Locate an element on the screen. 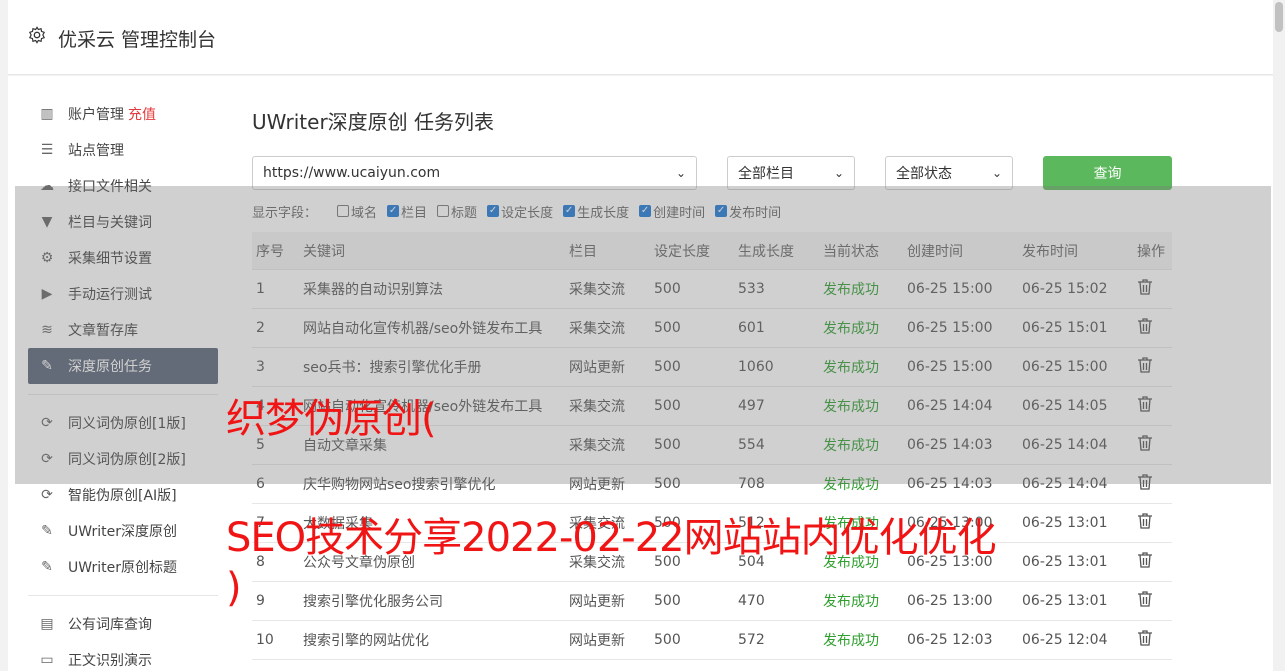 This screenshot has height=671, width=1285. monitor-icon: ▭ is located at coordinates (47, 660).